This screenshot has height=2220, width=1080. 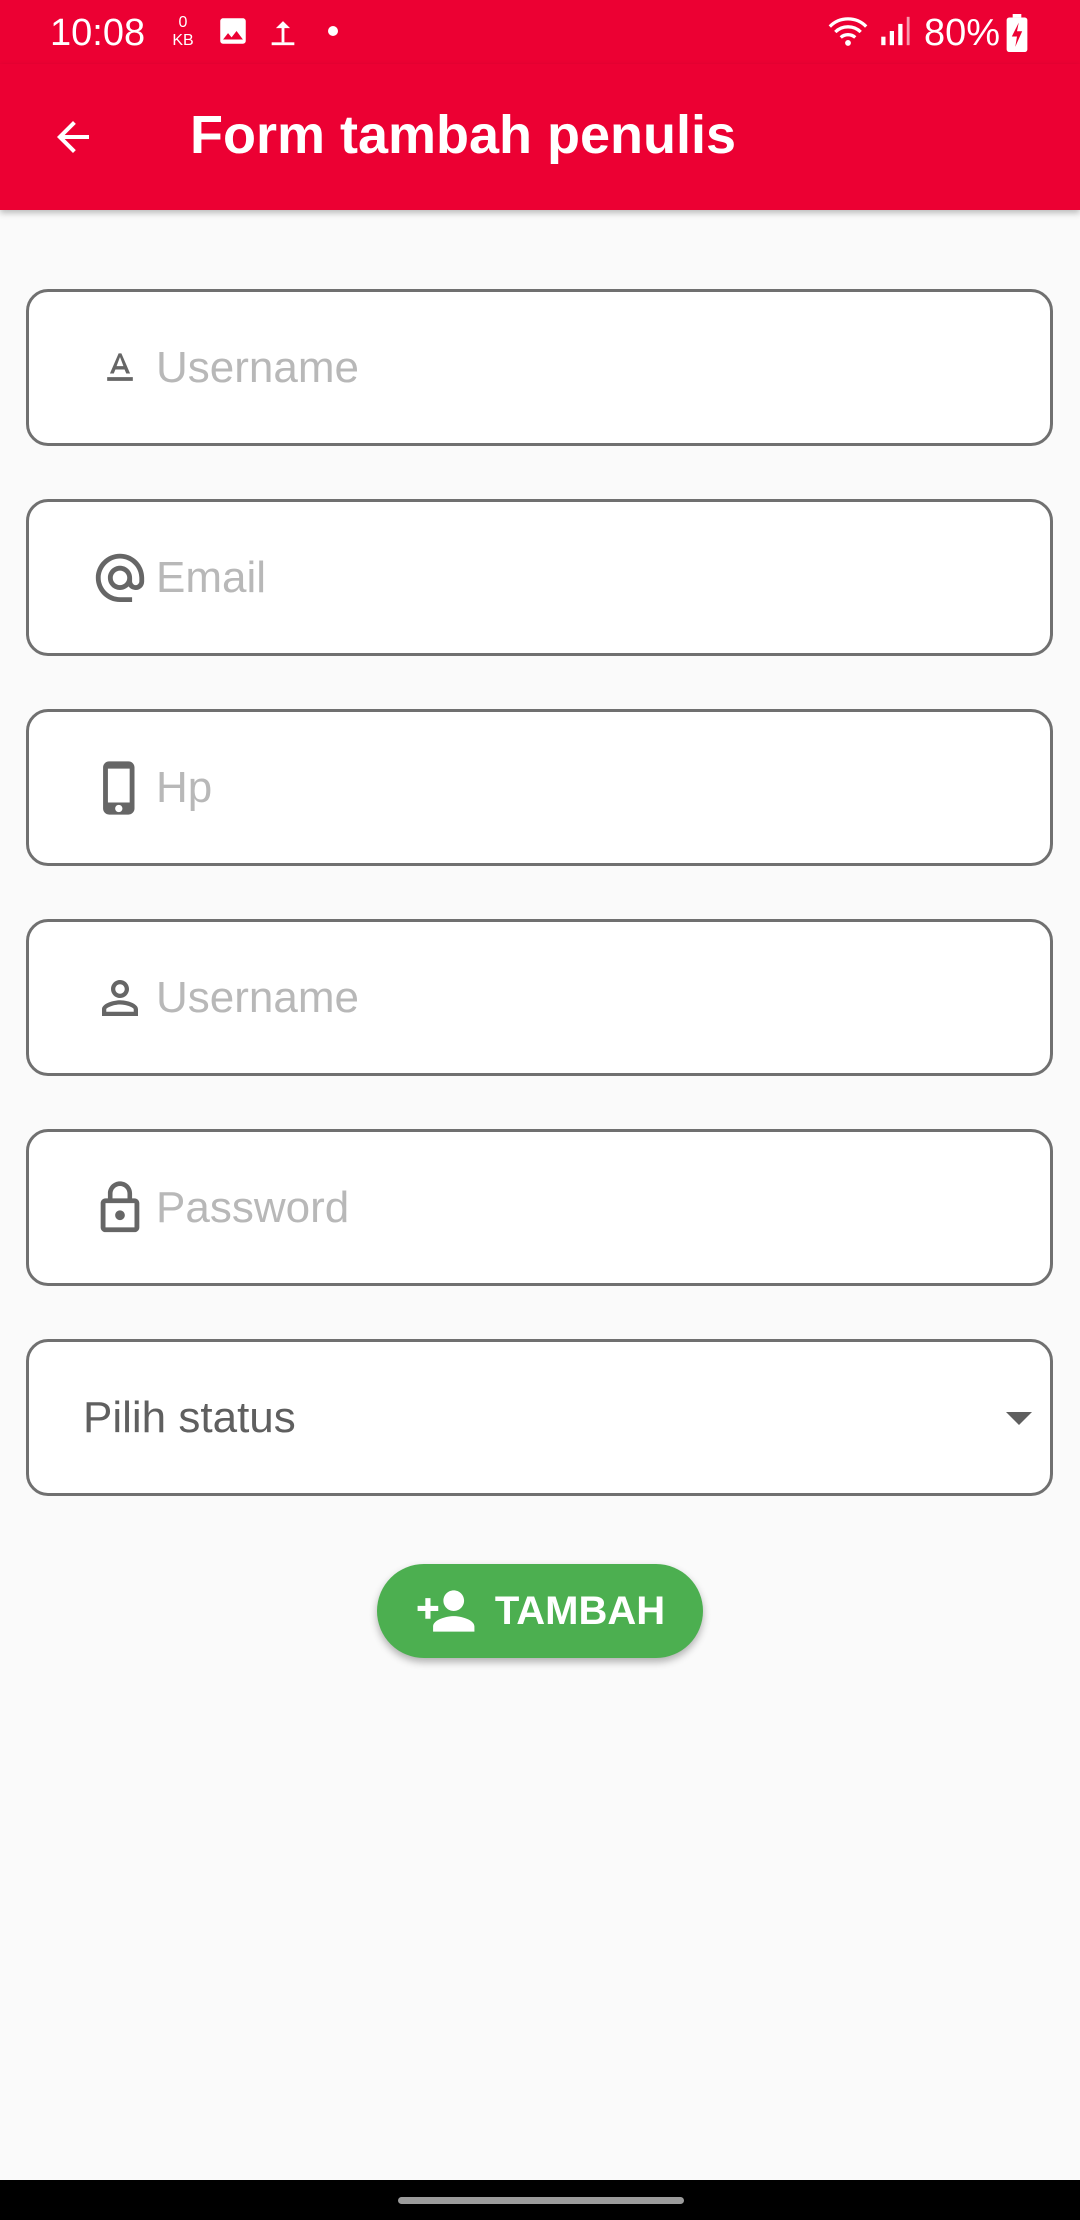 What do you see at coordinates (183, 22) in the screenshot?
I see `data-counter-value: 0` at bounding box center [183, 22].